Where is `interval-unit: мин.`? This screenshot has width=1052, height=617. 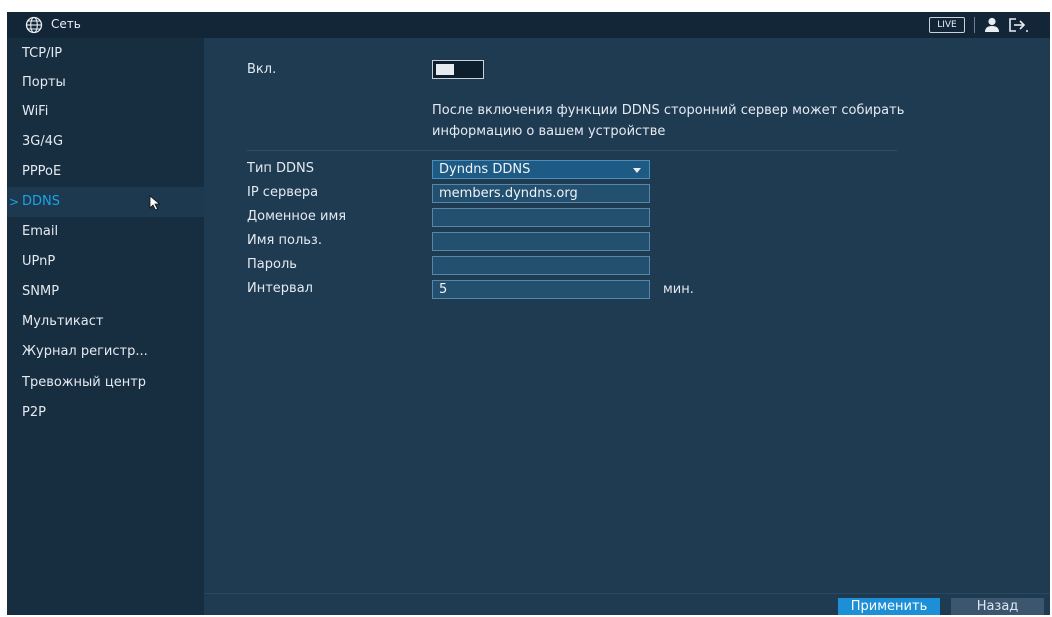 interval-unit: мин. is located at coordinates (678, 289).